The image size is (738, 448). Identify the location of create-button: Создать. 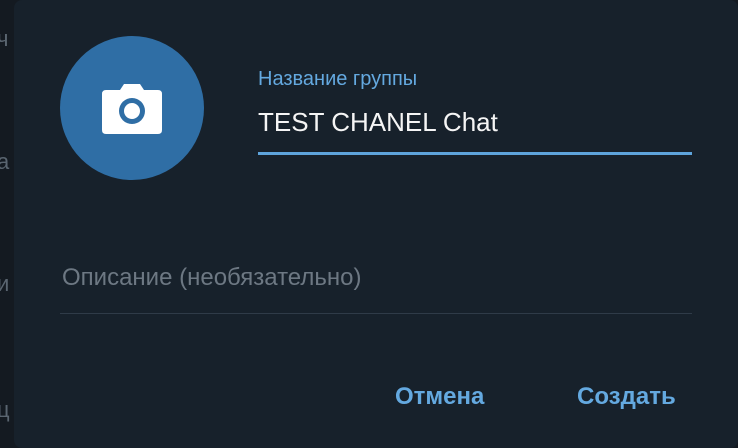
(626, 397).